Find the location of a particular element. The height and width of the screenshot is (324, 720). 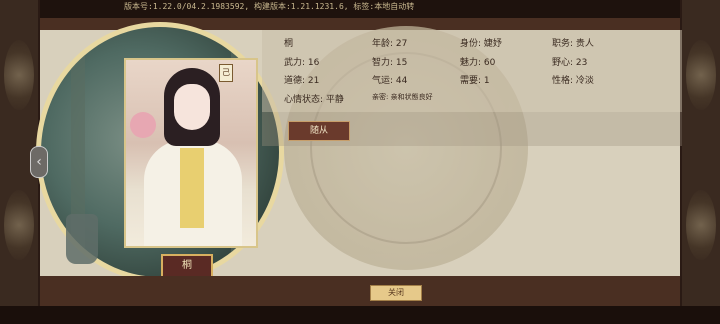

rank-badge: 己 is located at coordinates (226, 73).